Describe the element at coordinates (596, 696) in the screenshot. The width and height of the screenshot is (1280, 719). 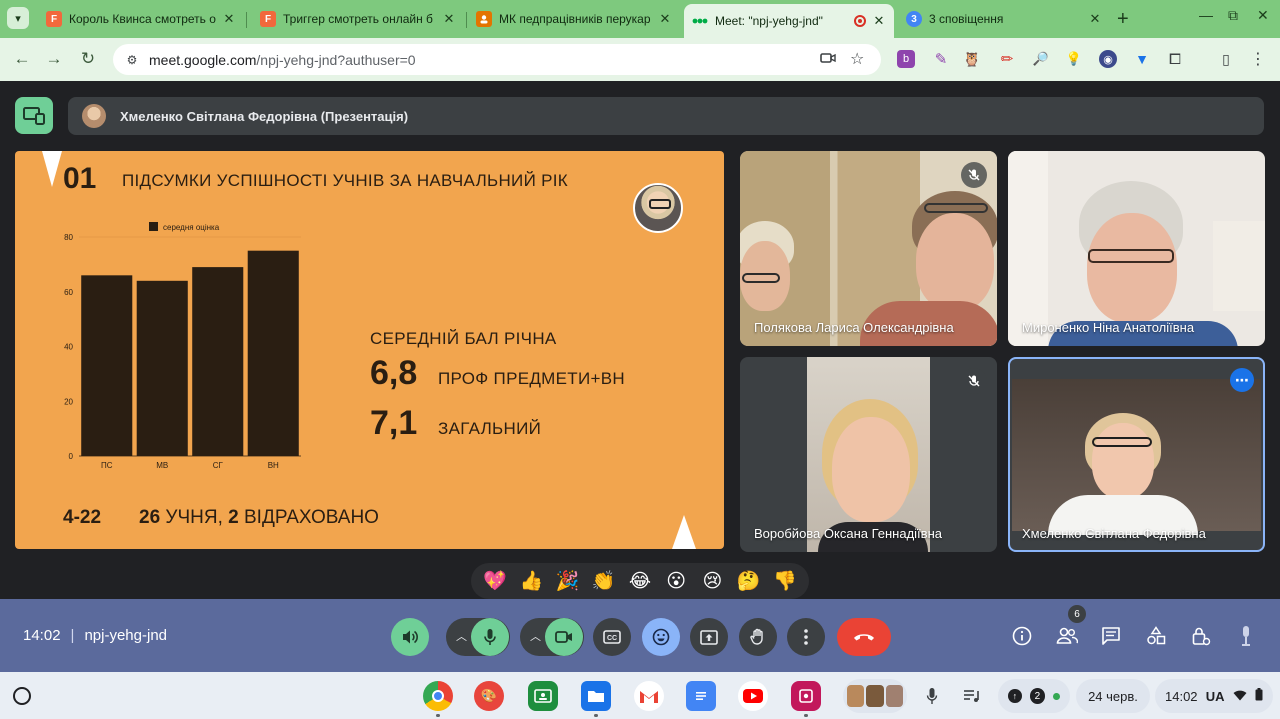
I see `files-app-icon` at that location.